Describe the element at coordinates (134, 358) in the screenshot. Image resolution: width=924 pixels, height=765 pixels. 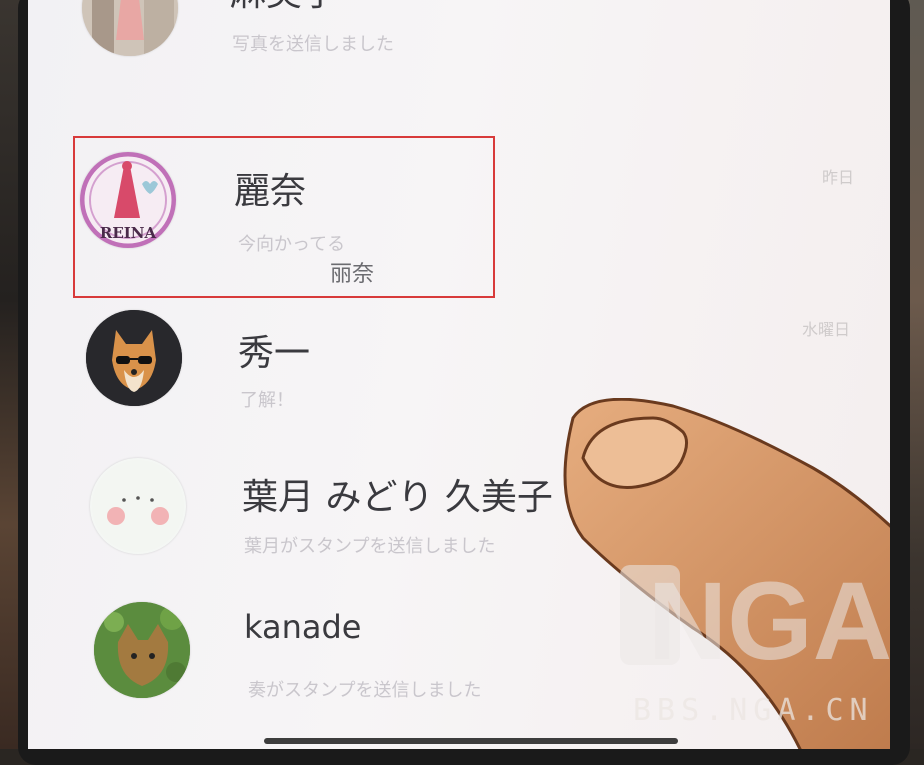
I see `shiba-dog-avatar` at that location.